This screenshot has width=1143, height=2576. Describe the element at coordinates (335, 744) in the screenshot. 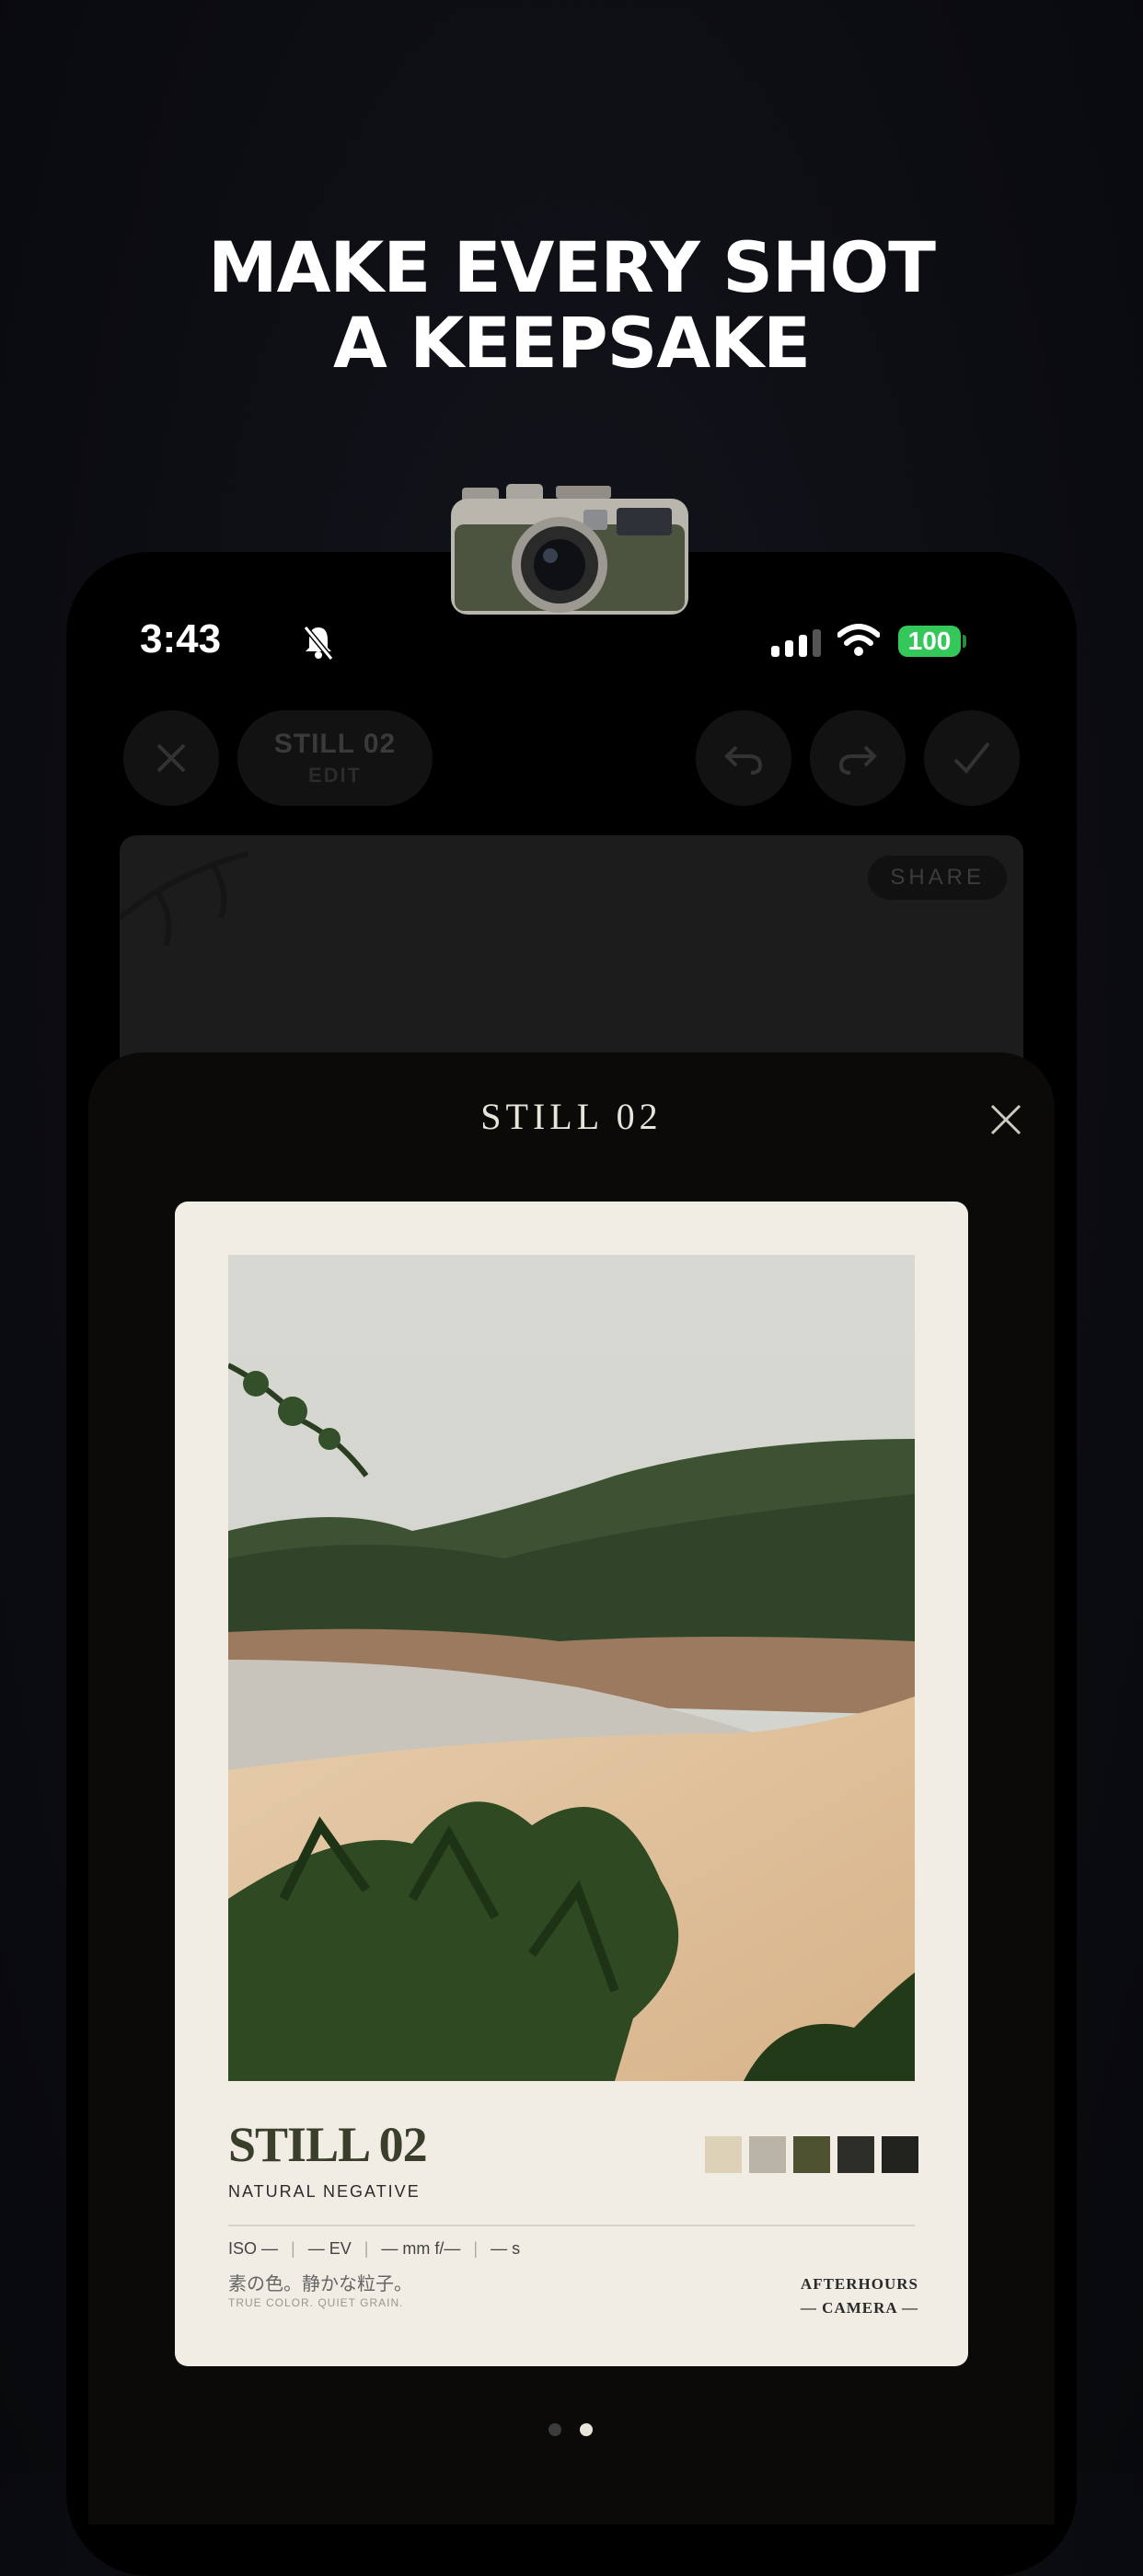

I see `edit-pill-title: STILL 02` at that location.